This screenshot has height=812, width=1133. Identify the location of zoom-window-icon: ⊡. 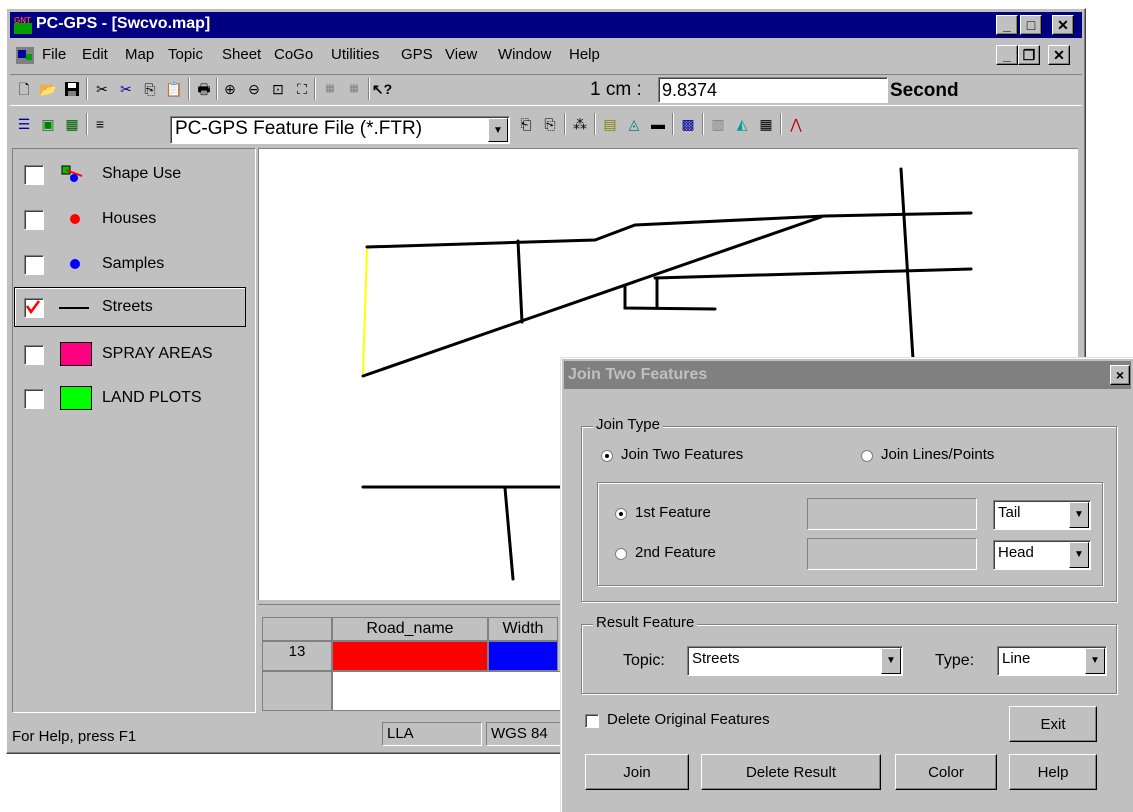
(278, 89).